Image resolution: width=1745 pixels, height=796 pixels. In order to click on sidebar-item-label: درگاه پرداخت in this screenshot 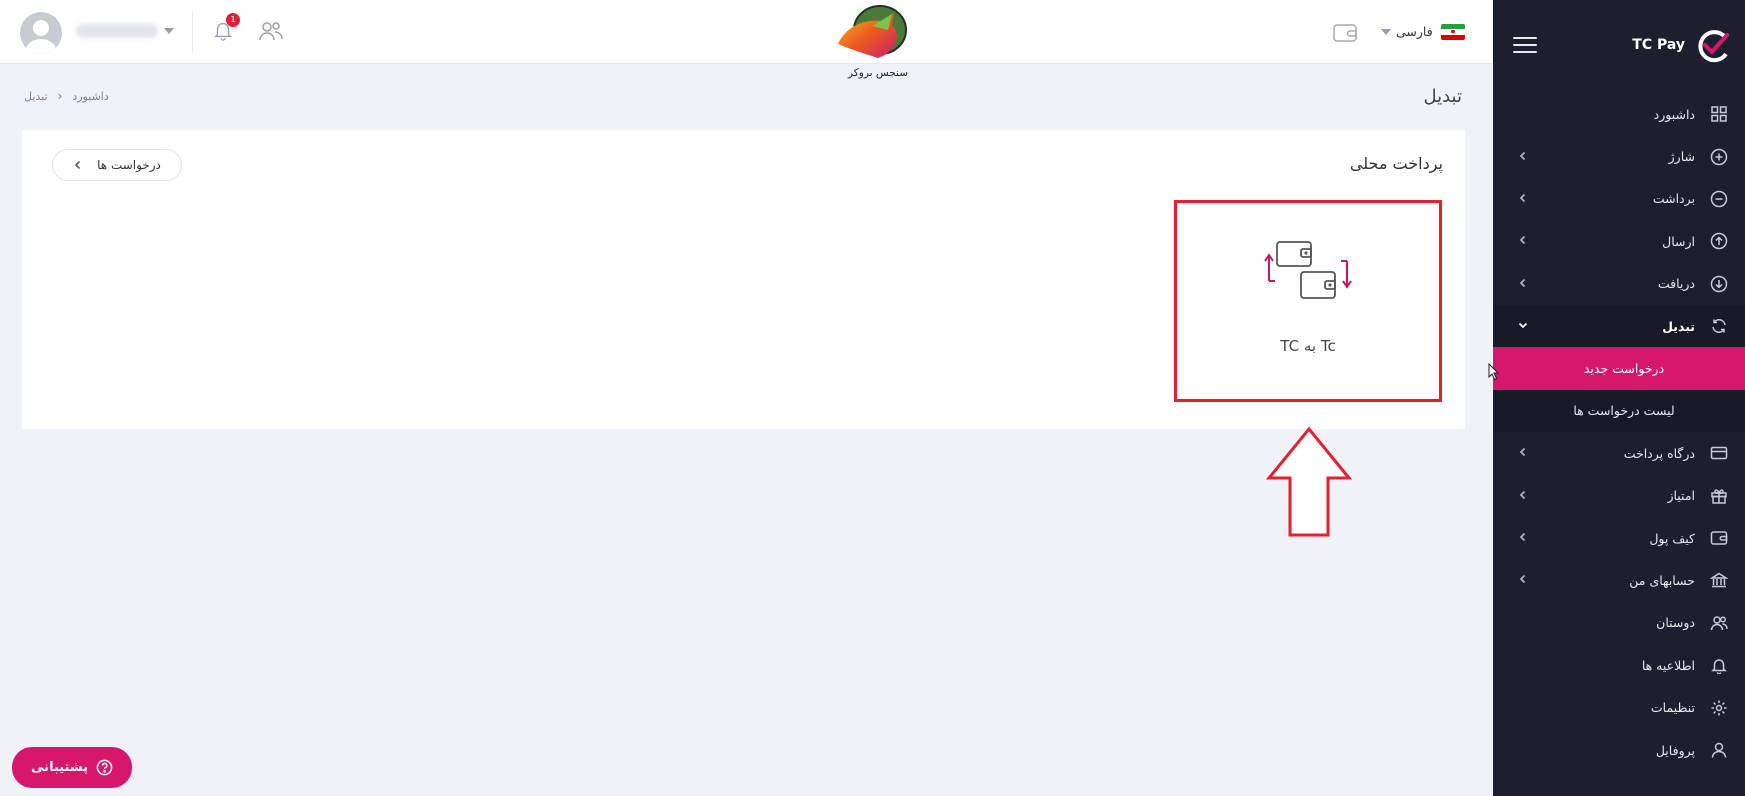, I will do `click(1659, 453)`.